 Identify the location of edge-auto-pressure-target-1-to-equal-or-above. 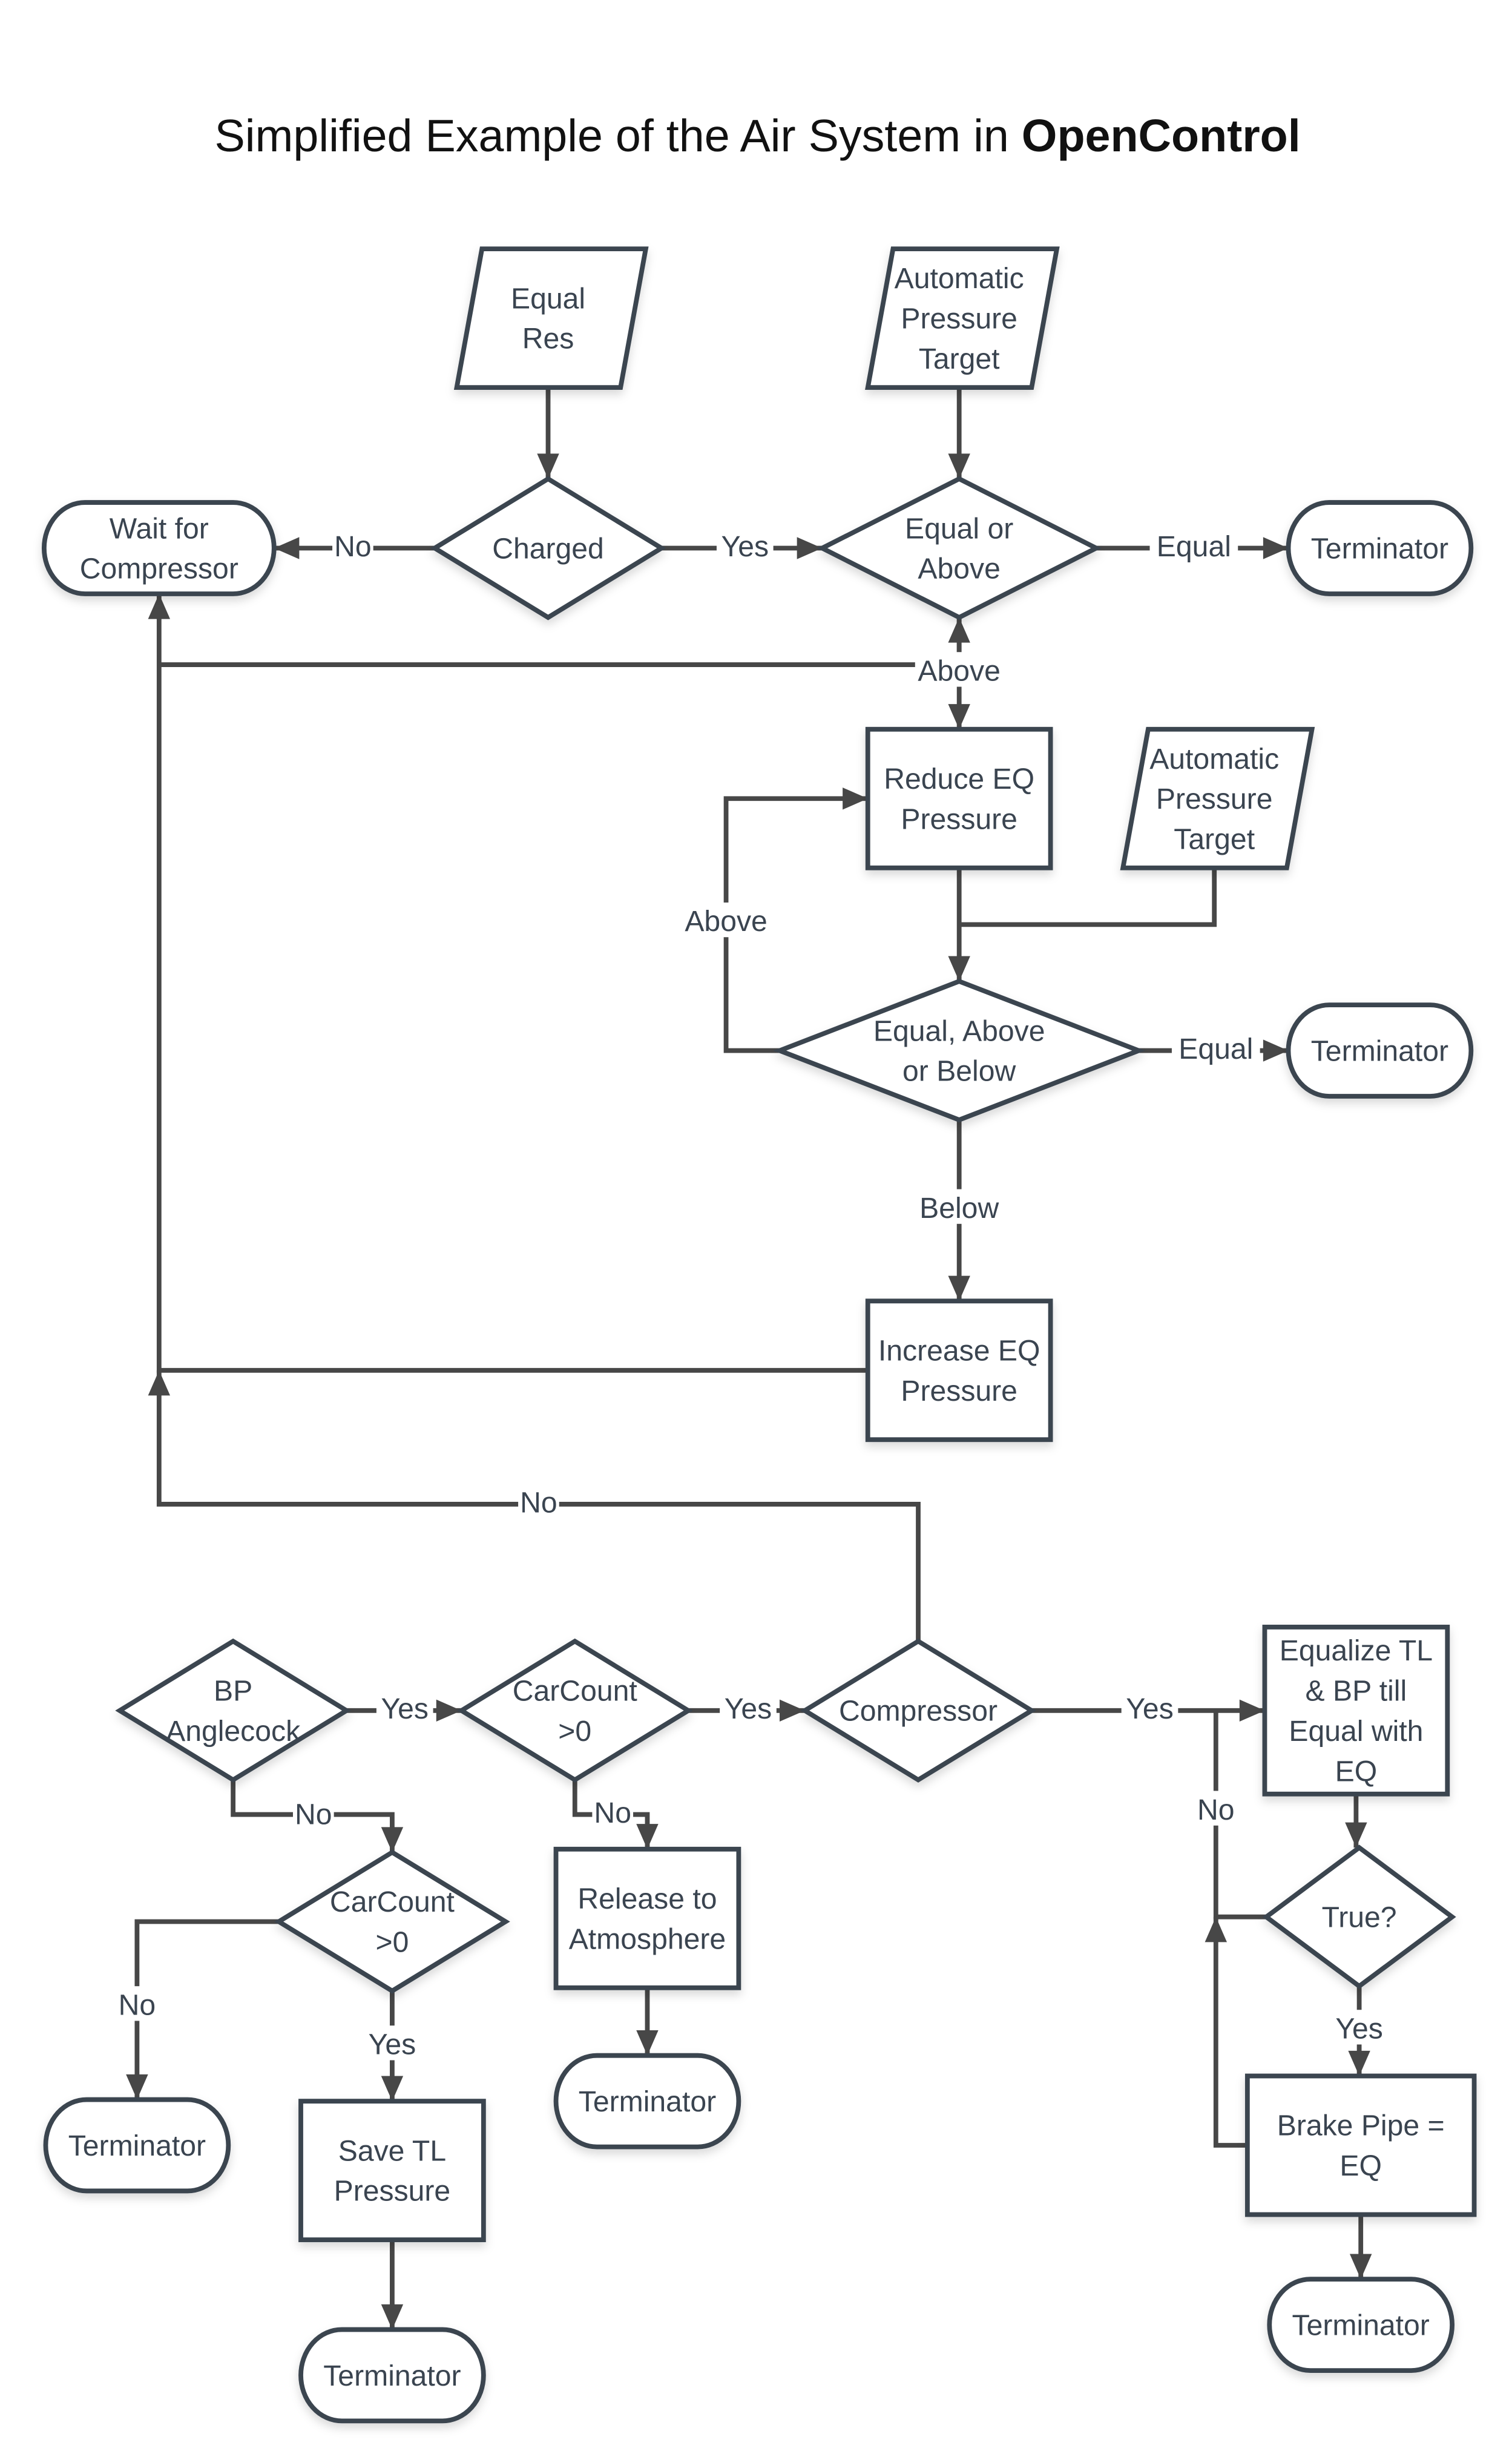
(959, 433).